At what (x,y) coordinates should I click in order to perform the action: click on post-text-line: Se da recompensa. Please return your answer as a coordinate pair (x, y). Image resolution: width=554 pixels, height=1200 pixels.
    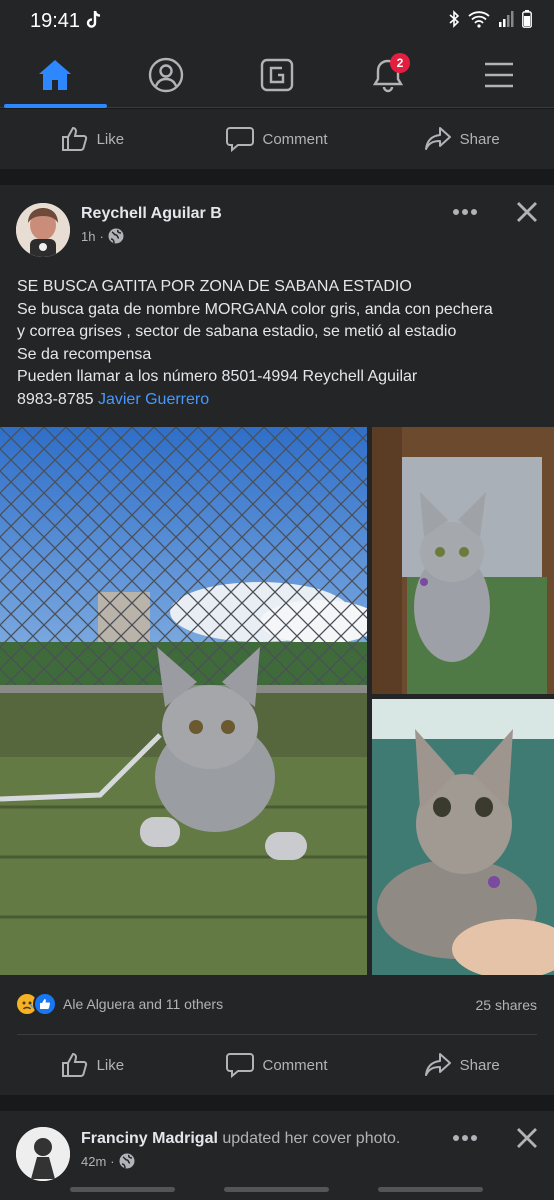
    Looking at the image, I should click on (84, 354).